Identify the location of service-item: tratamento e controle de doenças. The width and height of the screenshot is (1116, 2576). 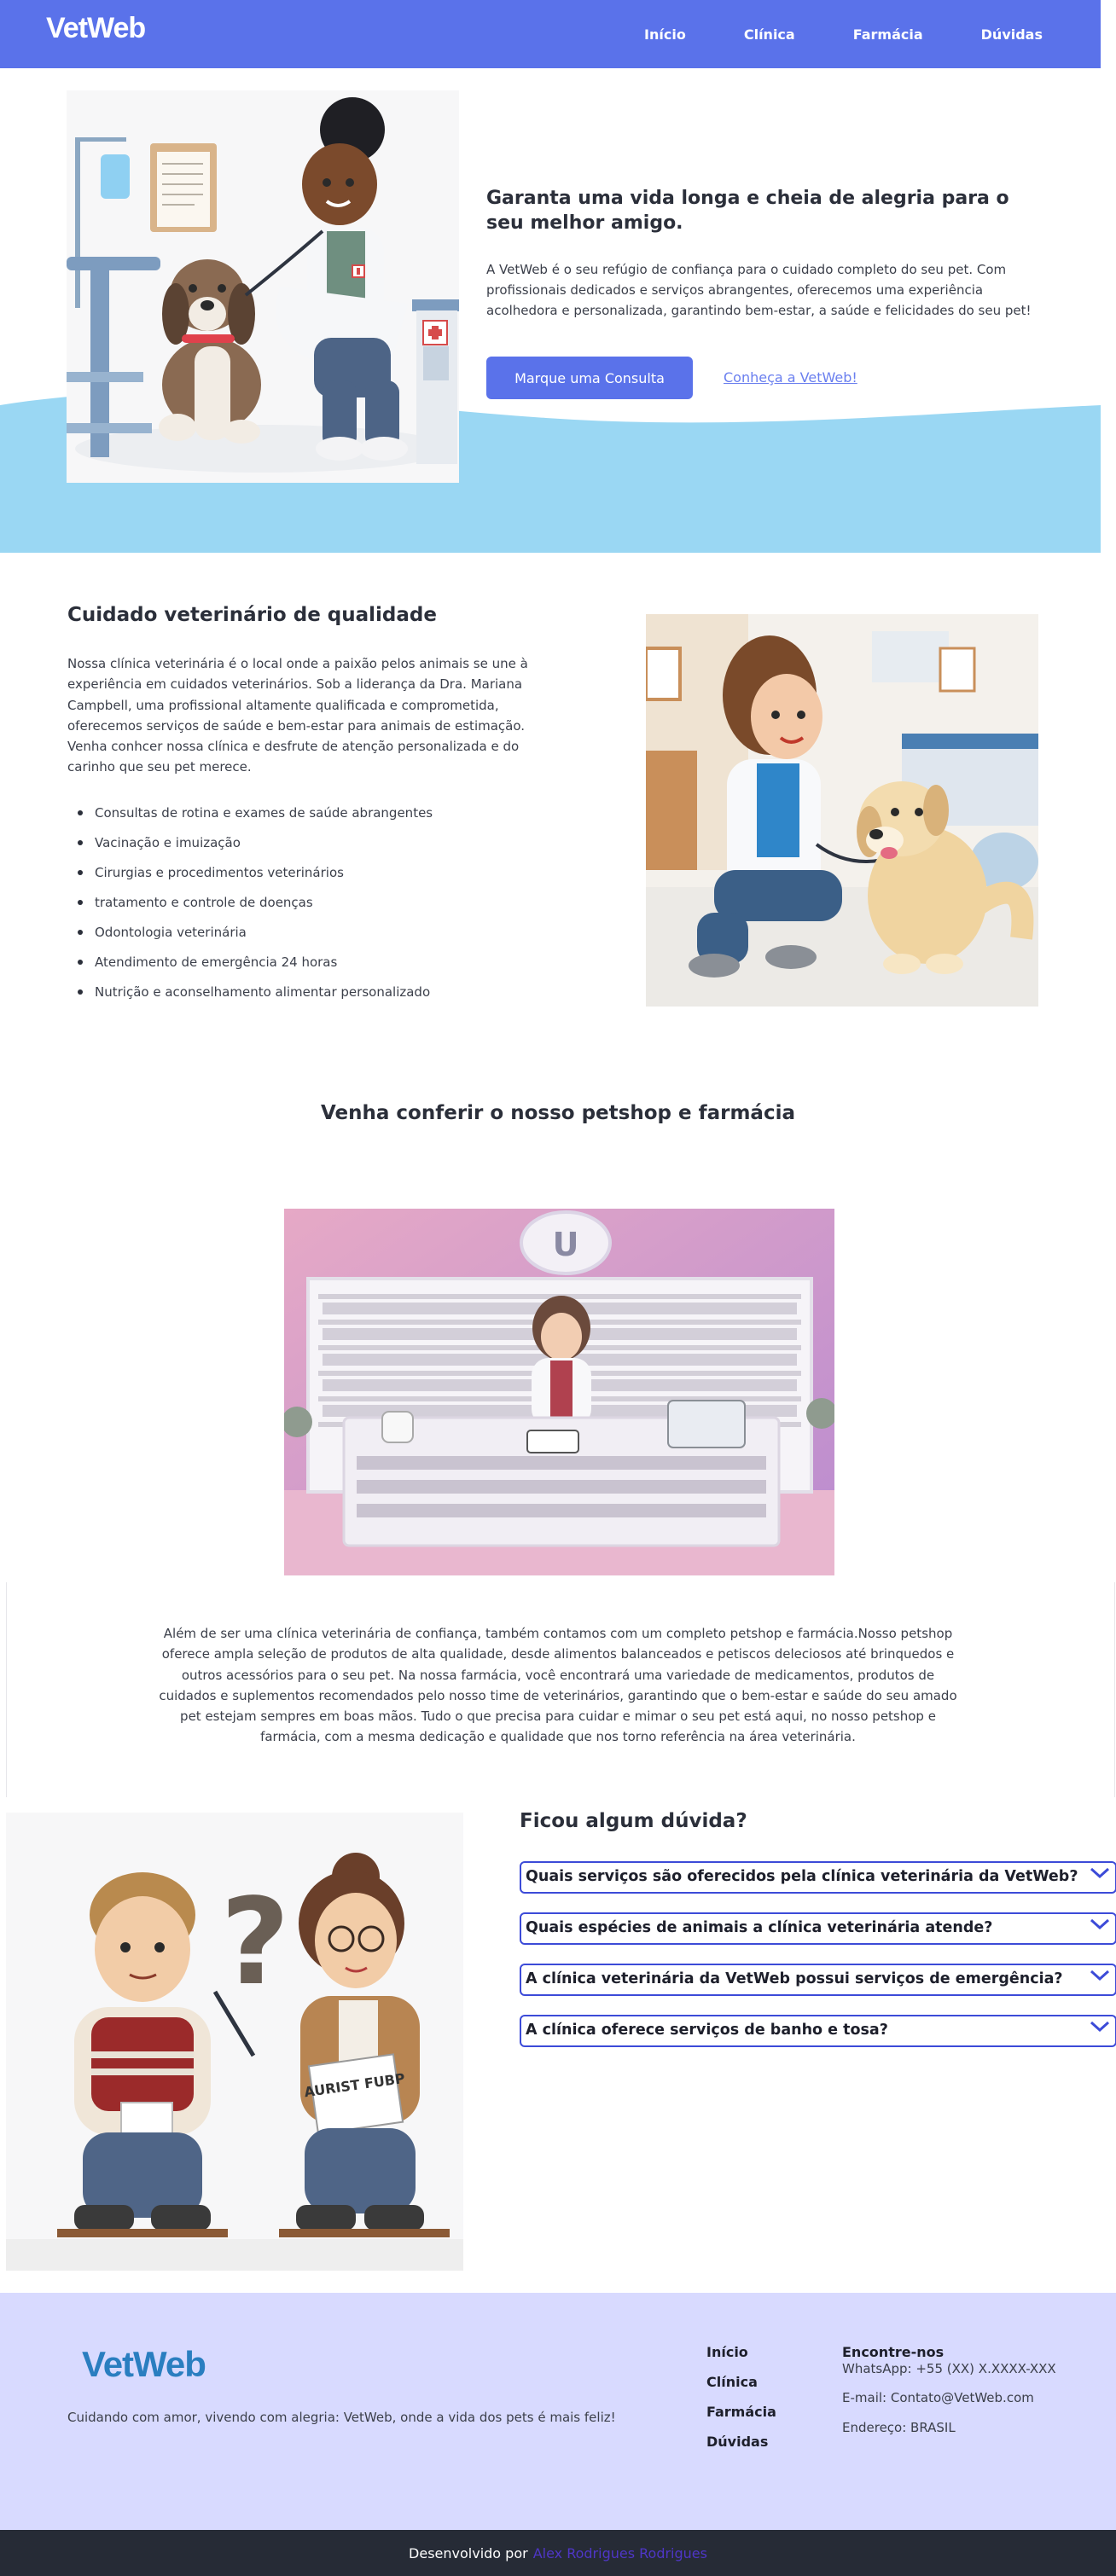
(310, 906).